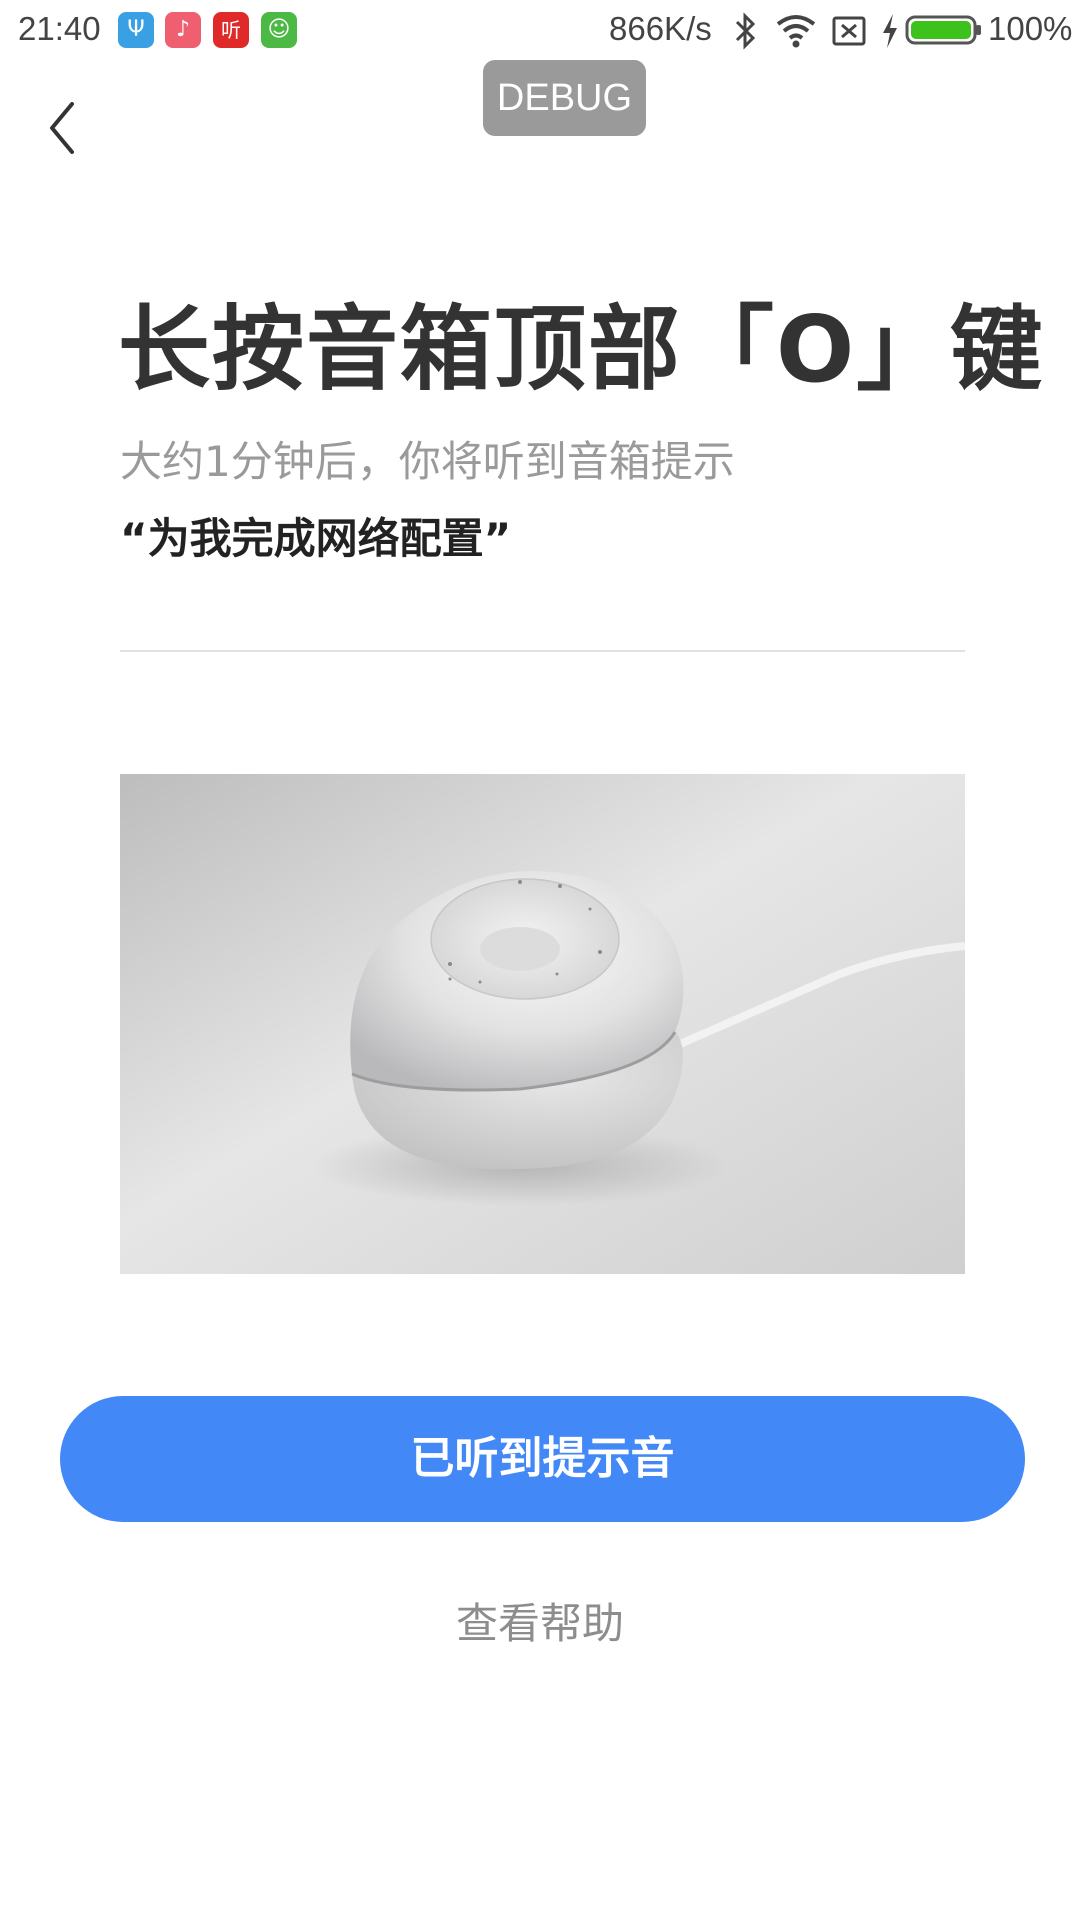  What do you see at coordinates (62, 128) in the screenshot?
I see `chevron-left-icon` at bounding box center [62, 128].